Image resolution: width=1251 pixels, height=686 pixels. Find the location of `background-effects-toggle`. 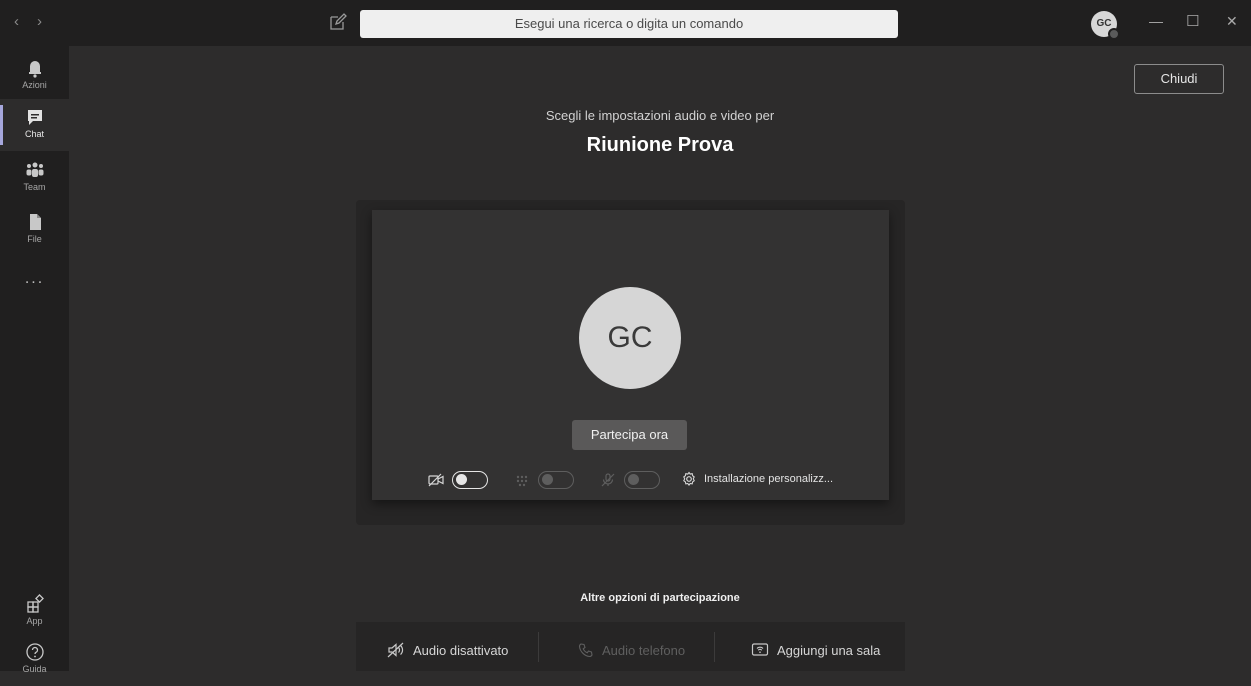

background-effects-toggle is located at coordinates (556, 480).